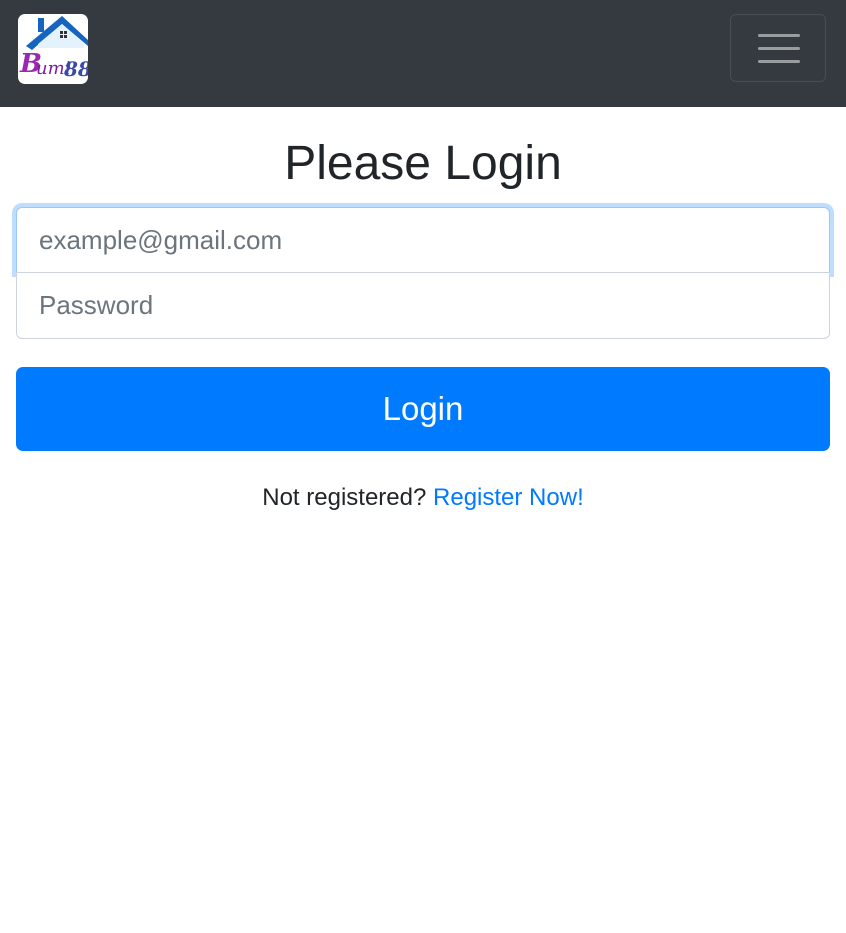 Image resolution: width=846 pixels, height=933 pixels. I want to click on house-logo-icon: B umi 88, so click(53, 48).